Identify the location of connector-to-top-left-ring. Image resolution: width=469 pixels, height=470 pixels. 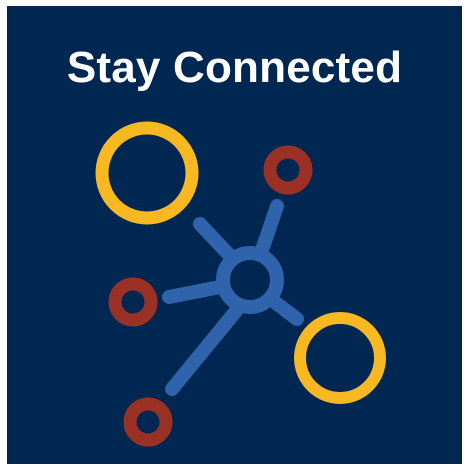
(216, 241).